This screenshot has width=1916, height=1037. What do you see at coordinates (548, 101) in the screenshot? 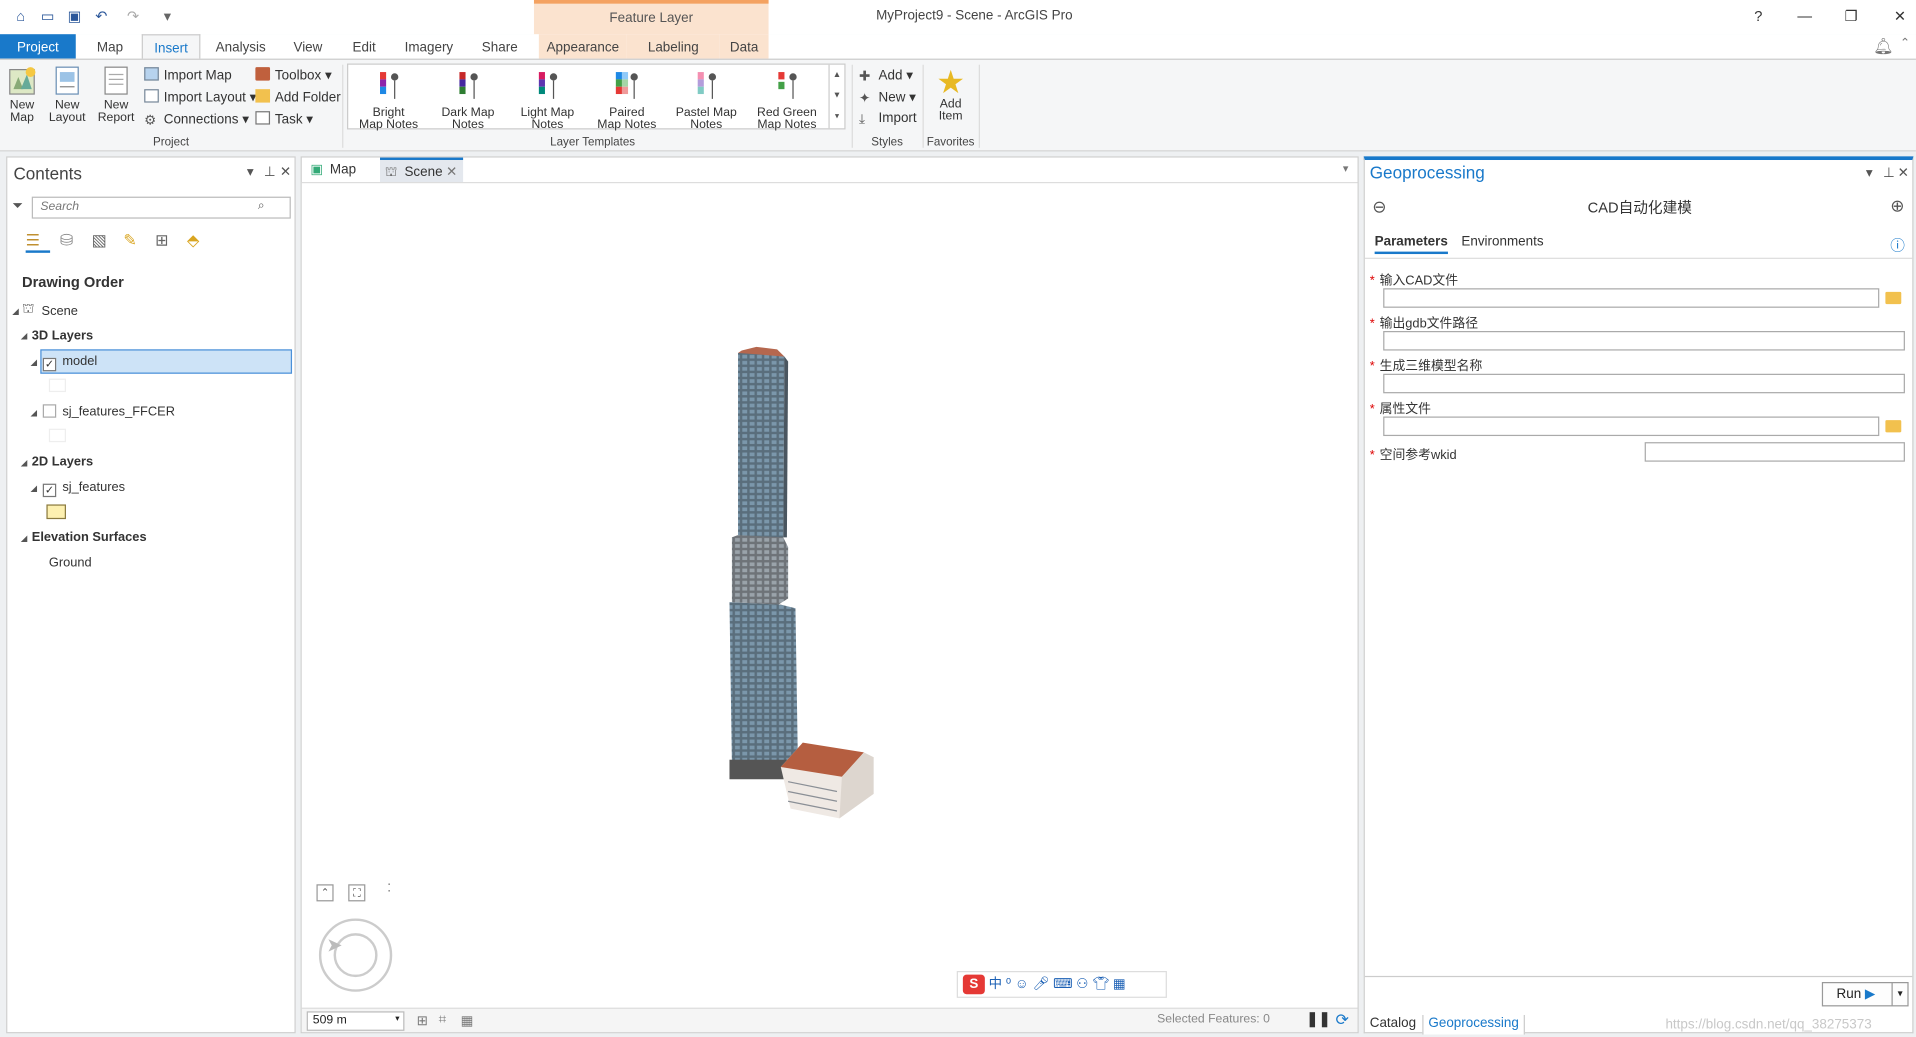
I see `template-light: Light Map Notes` at bounding box center [548, 101].